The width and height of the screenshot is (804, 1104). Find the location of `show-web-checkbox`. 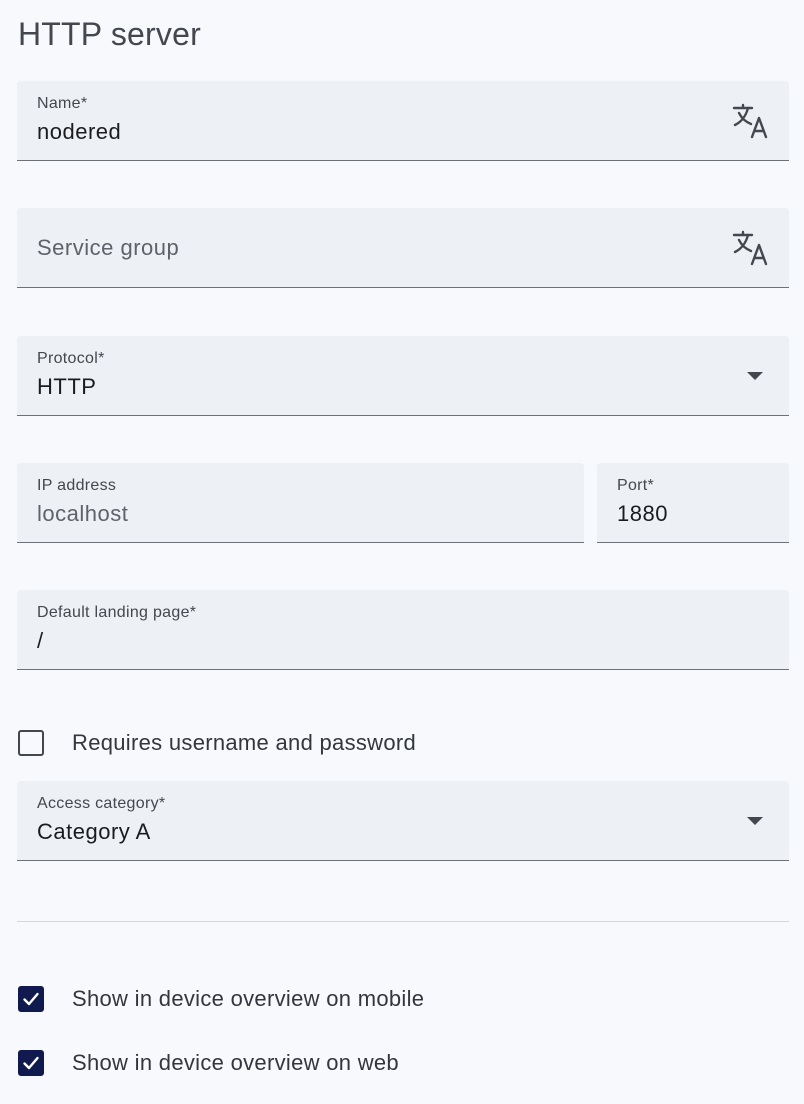

show-web-checkbox is located at coordinates (31, 1063).